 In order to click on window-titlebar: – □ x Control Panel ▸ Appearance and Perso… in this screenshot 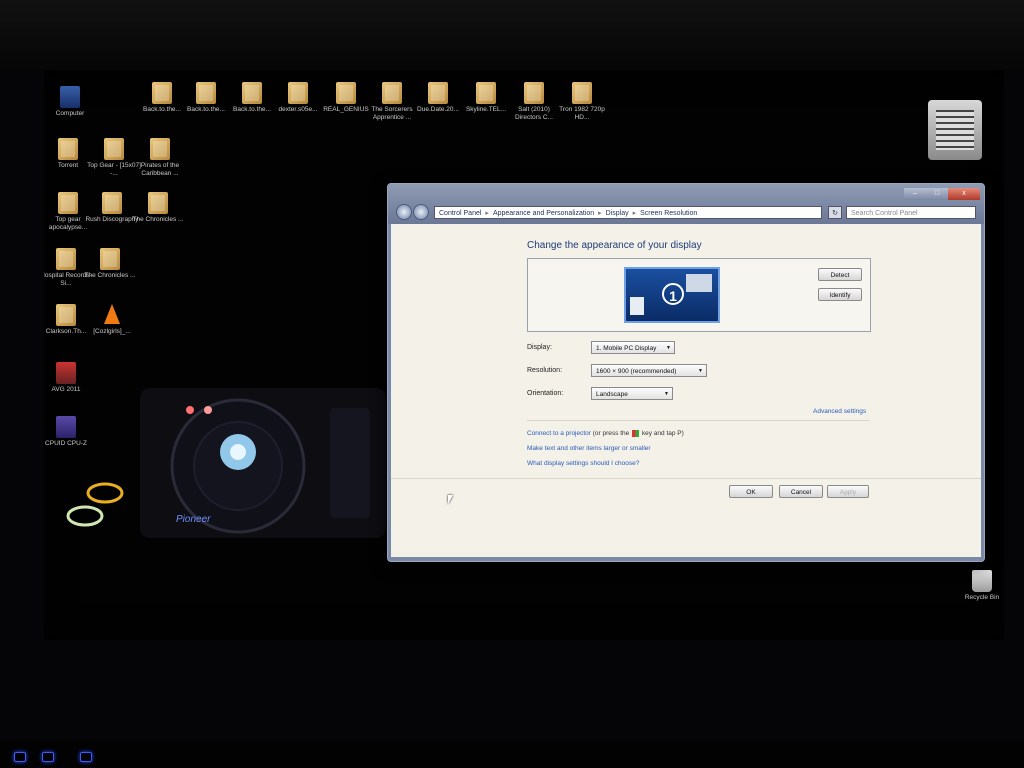, I will do `click(686, 204)`.